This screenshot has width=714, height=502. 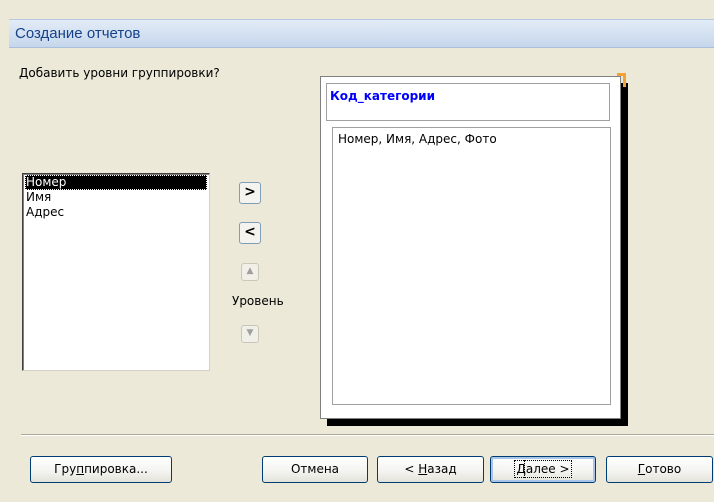 What do you see at coordinates (367, 435) in the screenshot?
I see `footer-separator` at bounding box center [367, 435].